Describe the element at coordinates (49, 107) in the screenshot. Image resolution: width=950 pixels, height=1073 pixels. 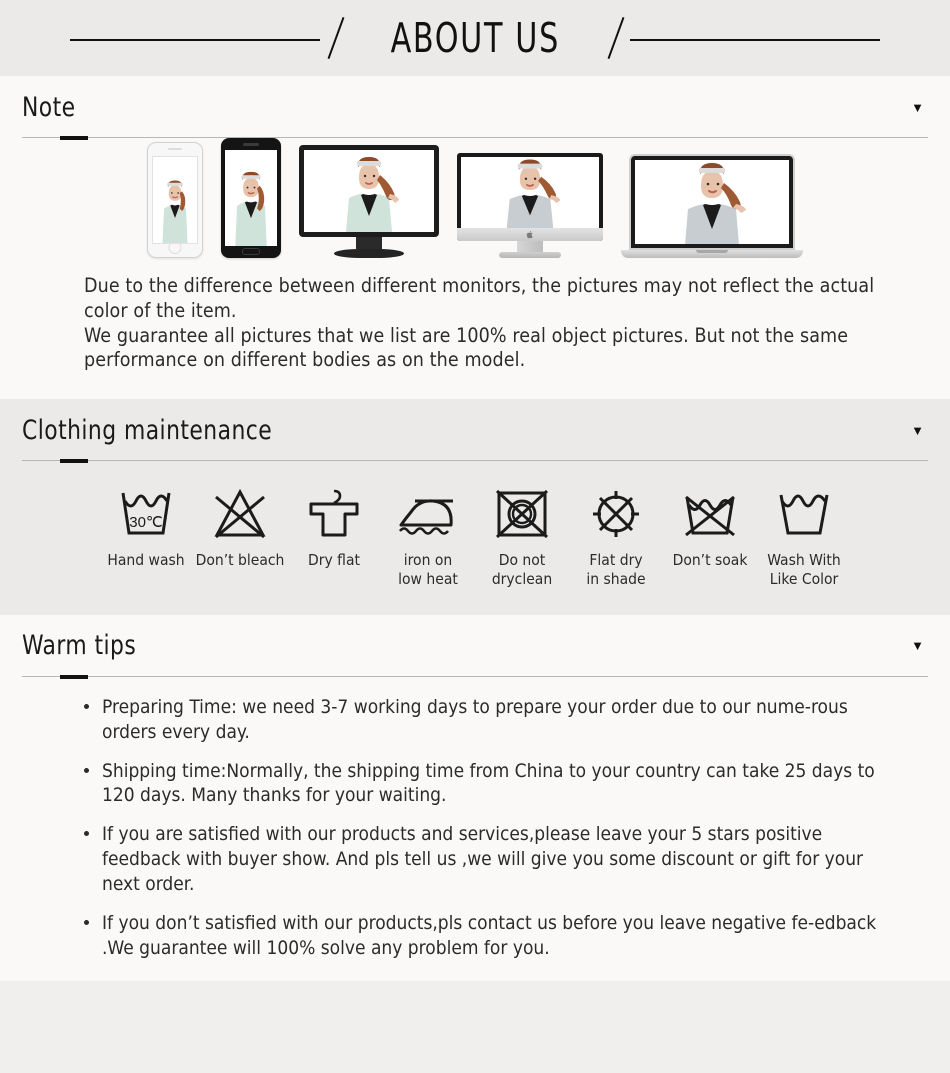
I see `section-title-note: Note` at that location.